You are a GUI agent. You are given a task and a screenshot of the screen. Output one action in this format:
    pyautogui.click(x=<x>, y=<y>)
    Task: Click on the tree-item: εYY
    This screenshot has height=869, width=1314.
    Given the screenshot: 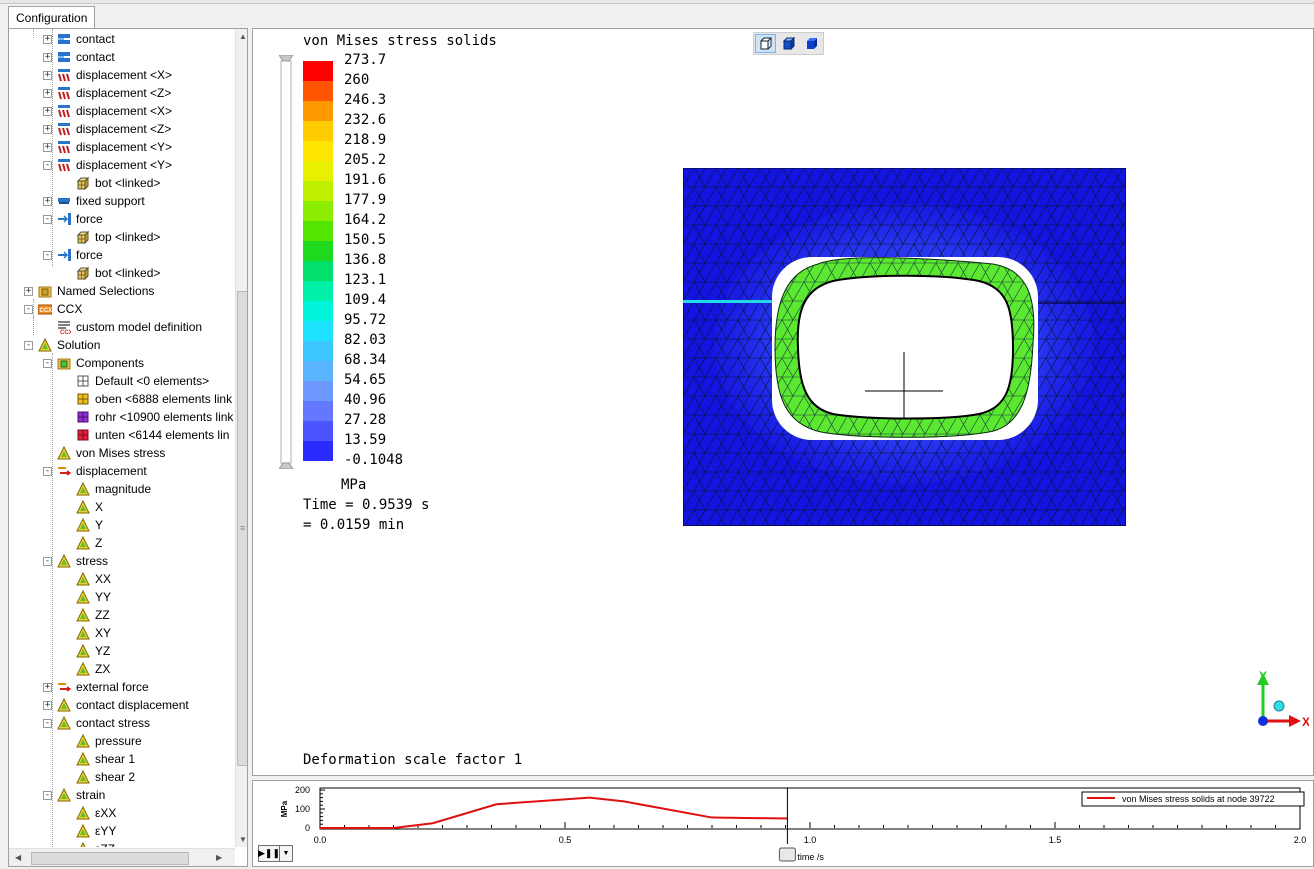 What is the action you would take?
    pyautogui.click(x=122, y=831)
    